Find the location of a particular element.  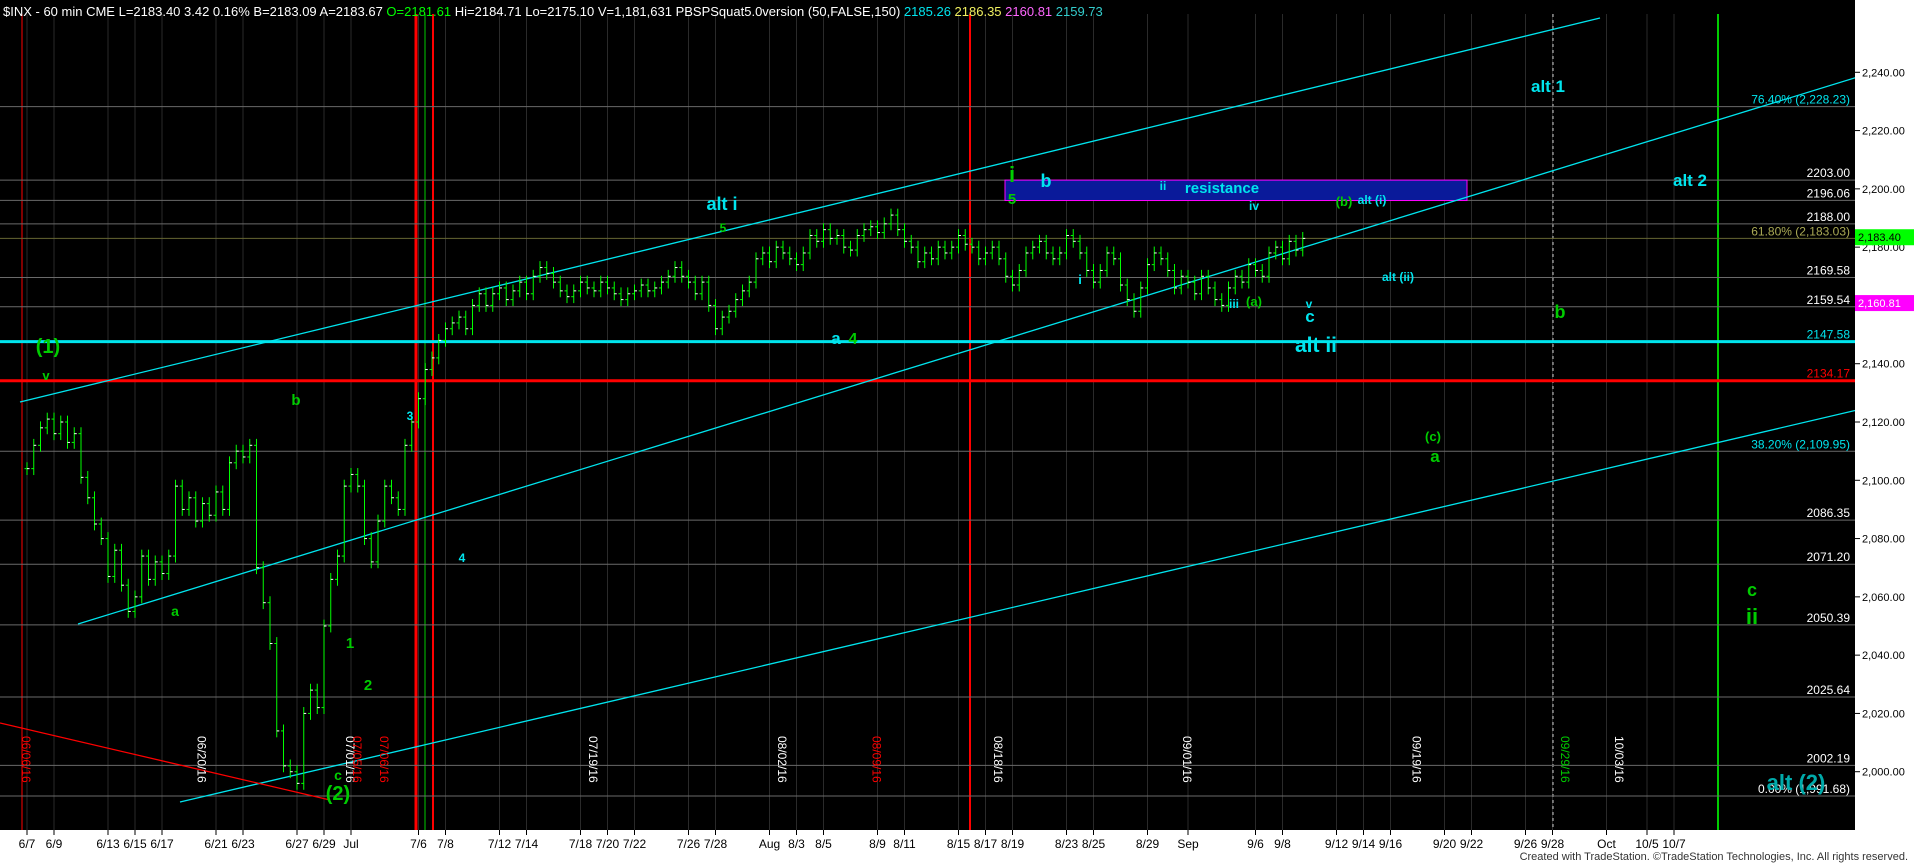

price-level-label: 2159.54 is located at coordinates (1829, 300).